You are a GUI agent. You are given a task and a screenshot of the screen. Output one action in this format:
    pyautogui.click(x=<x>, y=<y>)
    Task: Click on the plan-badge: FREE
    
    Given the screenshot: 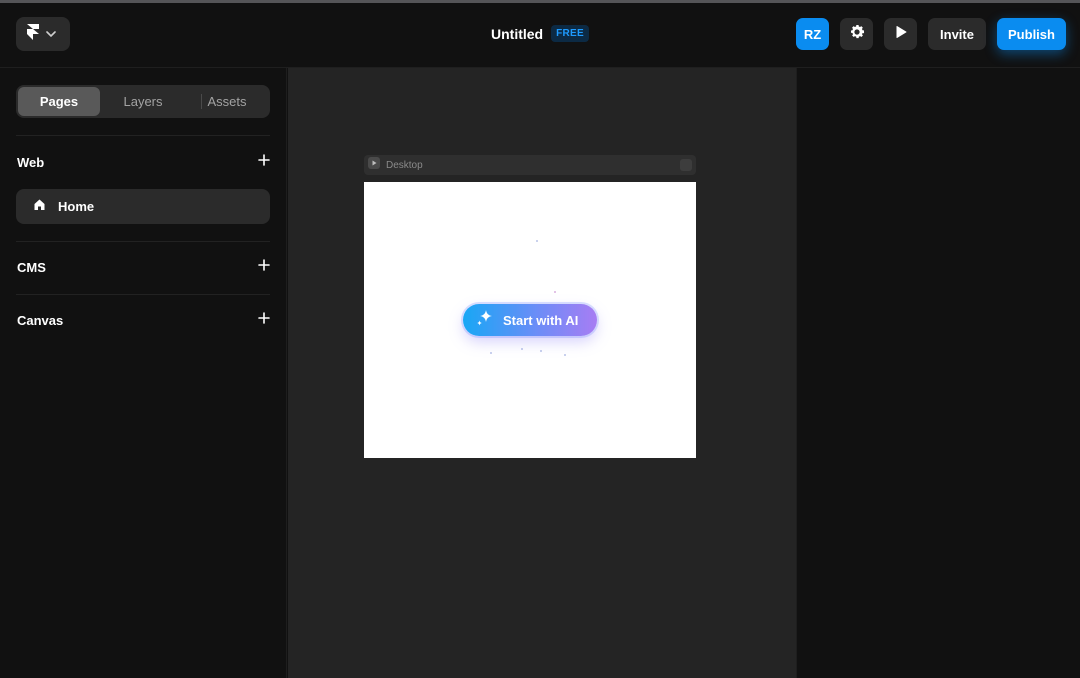 What is the action you would take?
    pyautogui.click(x=570, y=33)
    